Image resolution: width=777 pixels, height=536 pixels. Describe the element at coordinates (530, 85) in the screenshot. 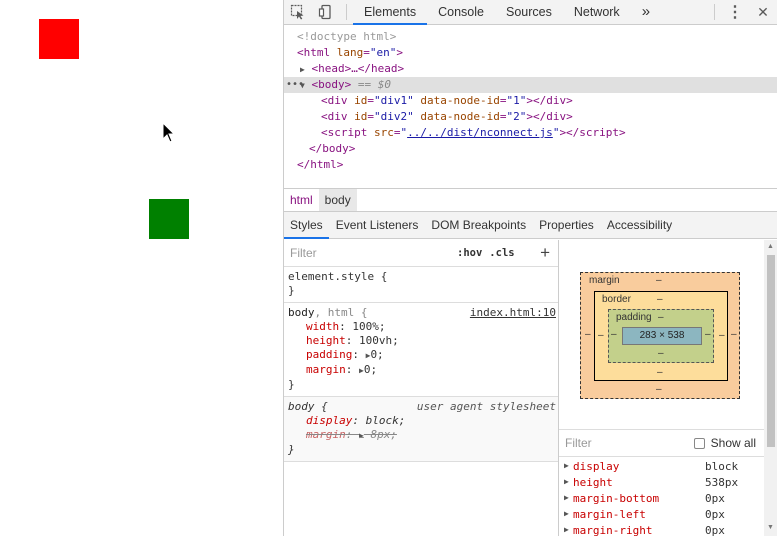

I see `dom-body-node: ••• ▼ <body> == $0` at that location.